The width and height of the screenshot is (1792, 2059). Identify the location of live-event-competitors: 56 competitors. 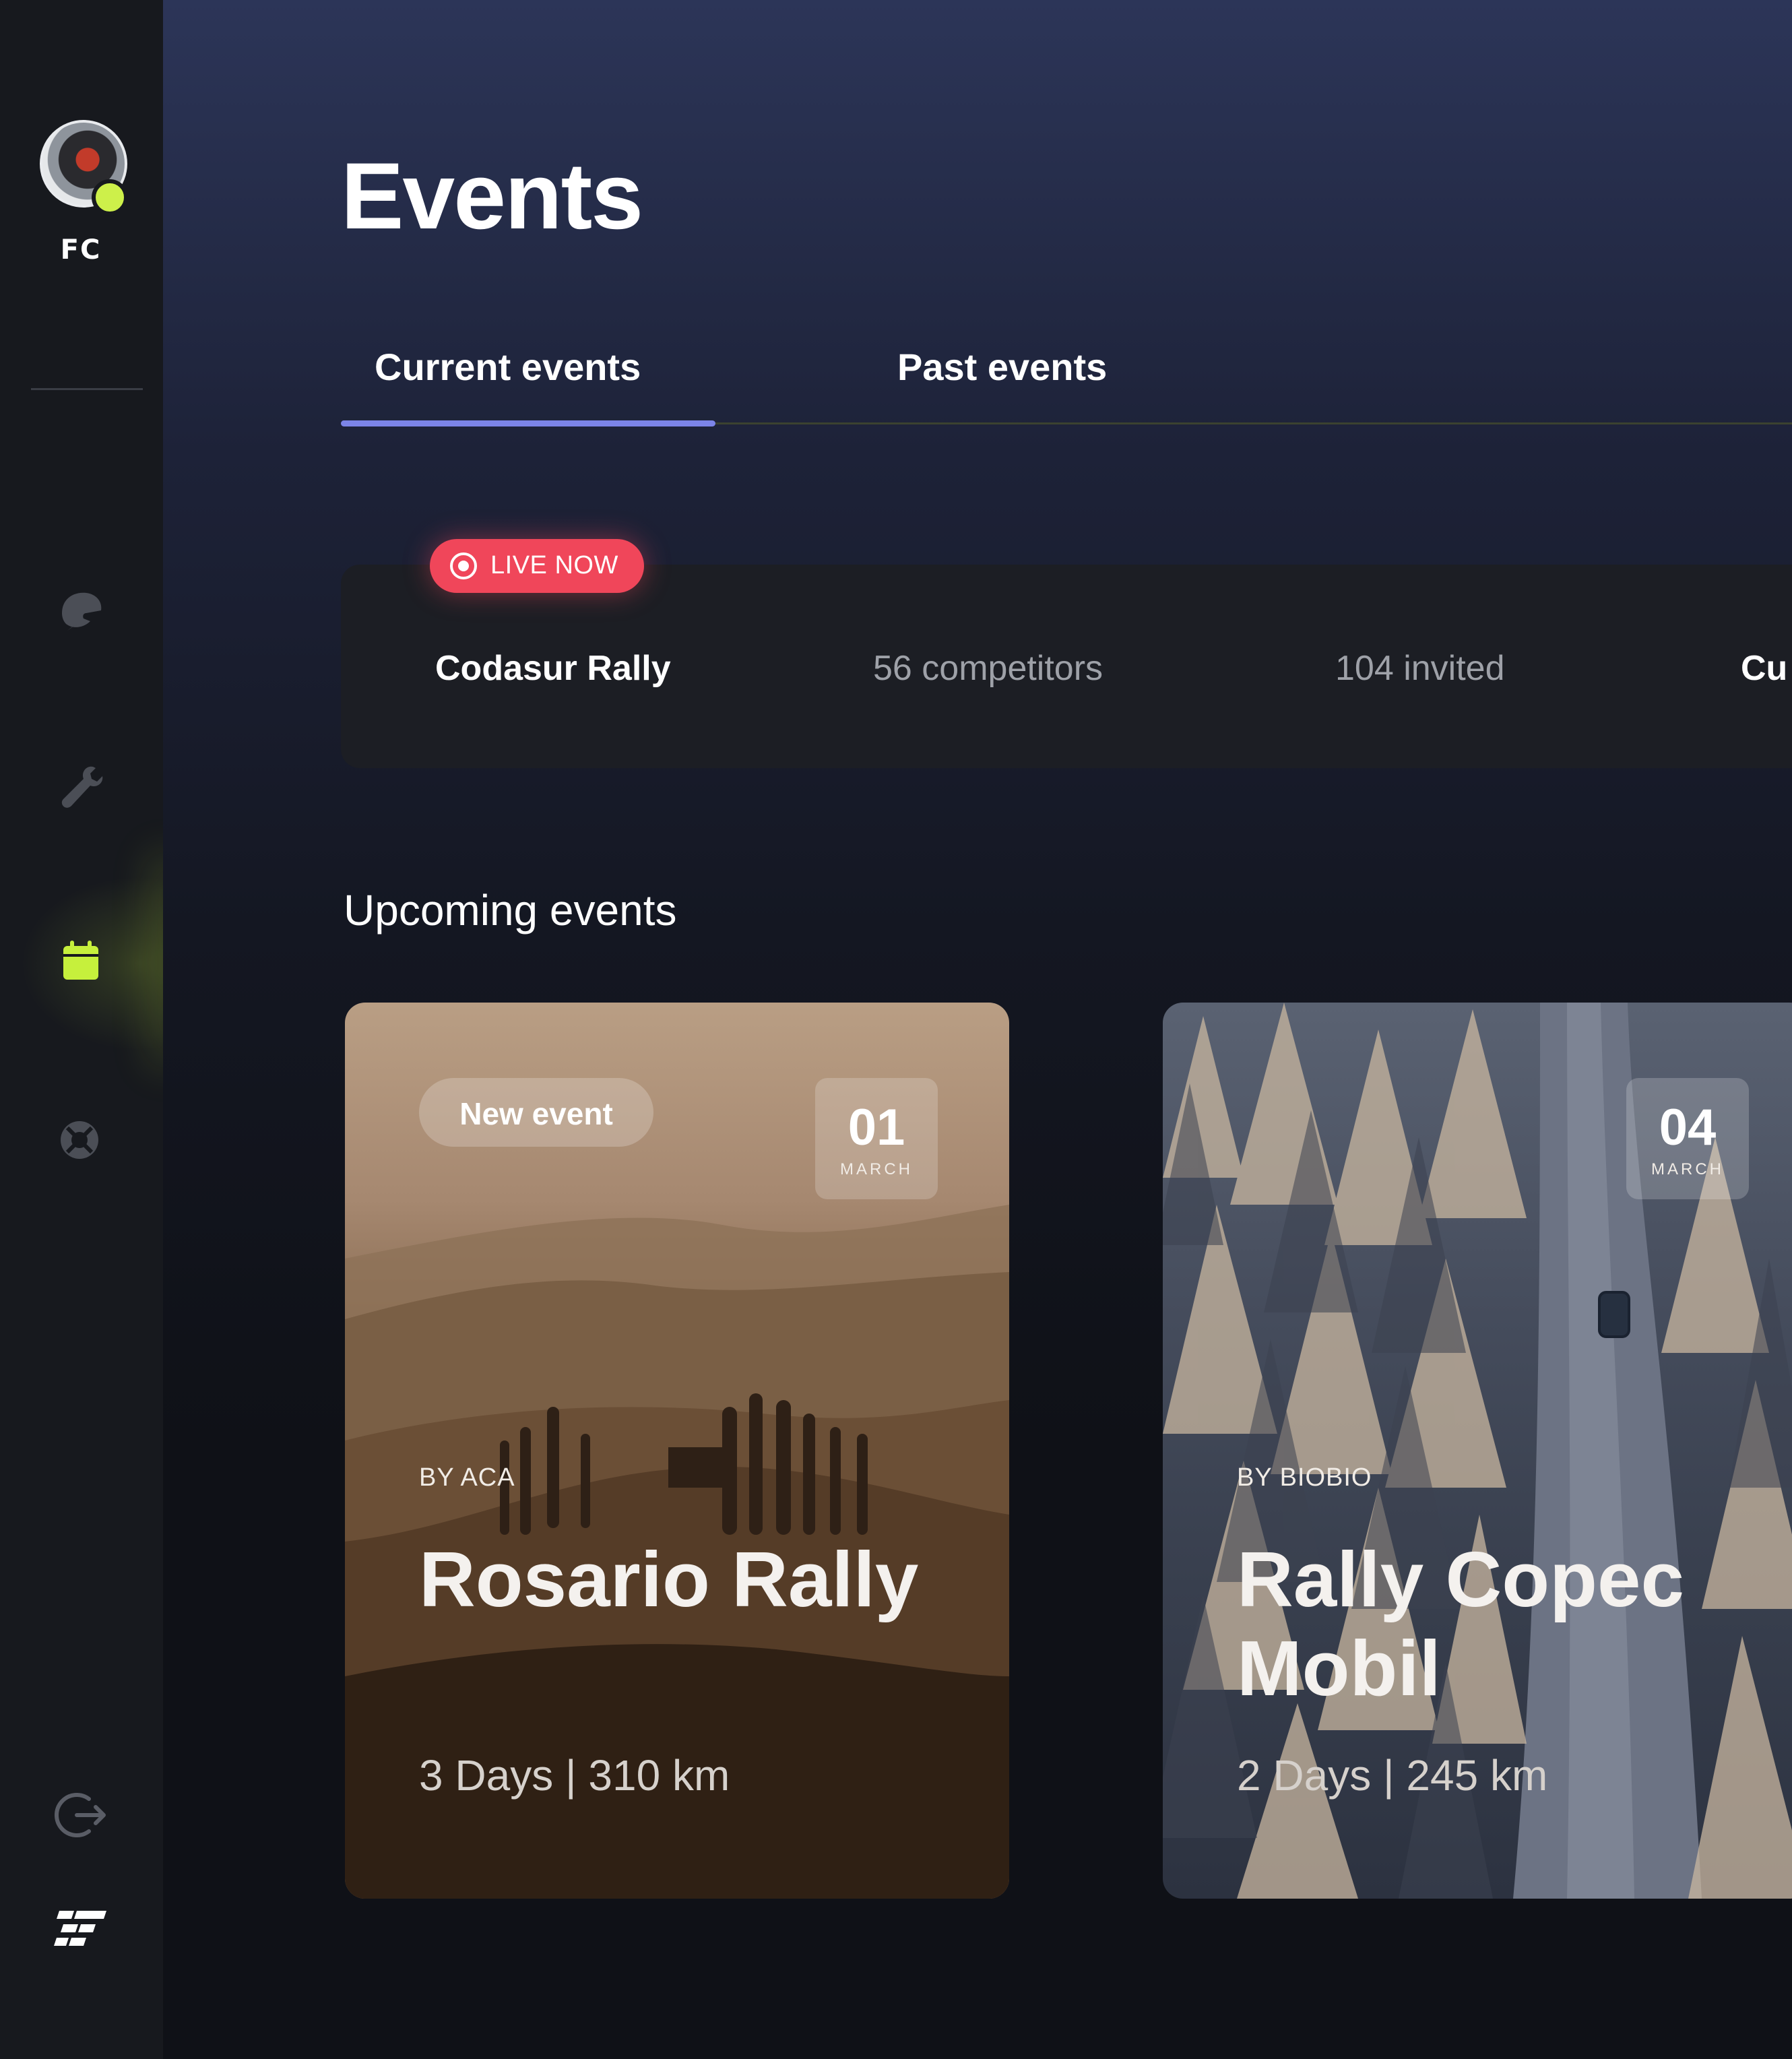
(988, 668).